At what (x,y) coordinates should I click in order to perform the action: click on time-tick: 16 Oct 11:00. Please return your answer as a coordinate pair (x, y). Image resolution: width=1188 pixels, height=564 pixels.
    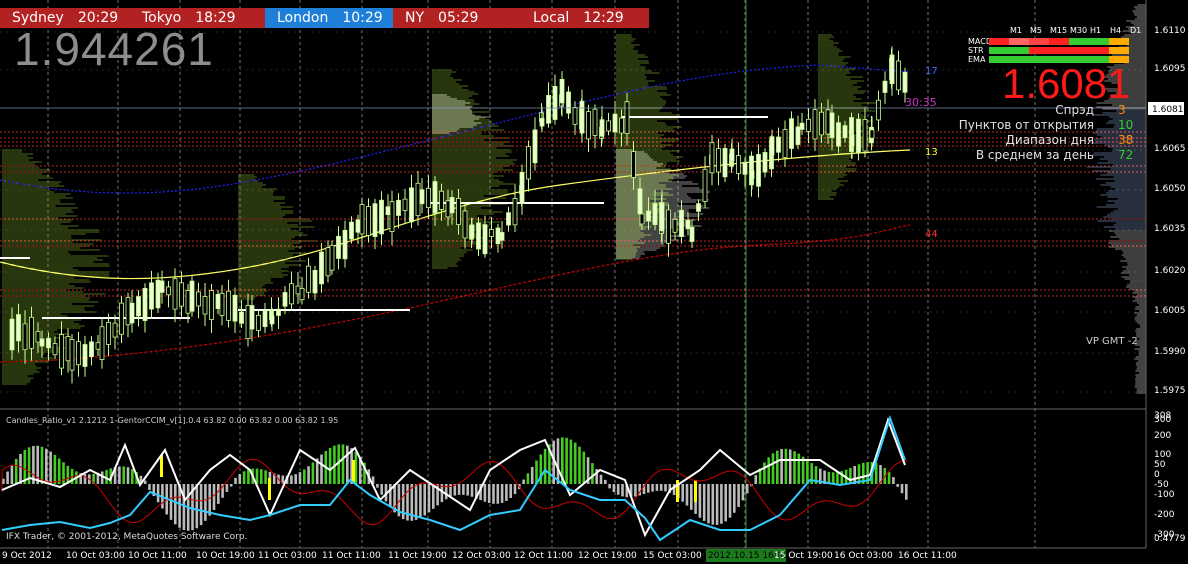
    Looking at the image, I should click on (927, 556).